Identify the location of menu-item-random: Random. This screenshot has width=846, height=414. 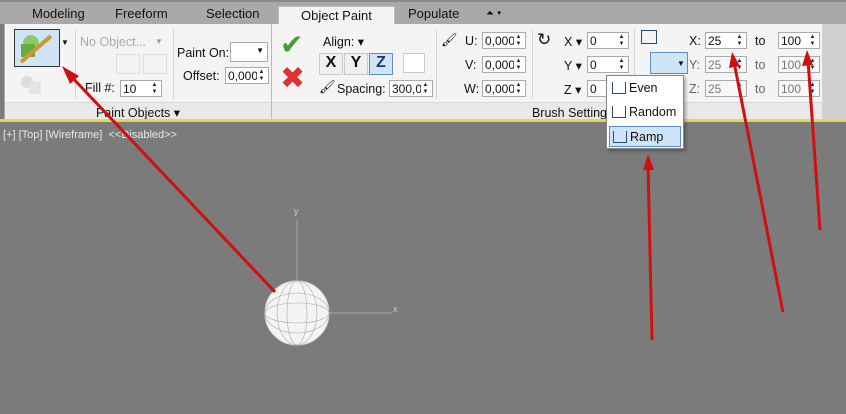
(645, 112).